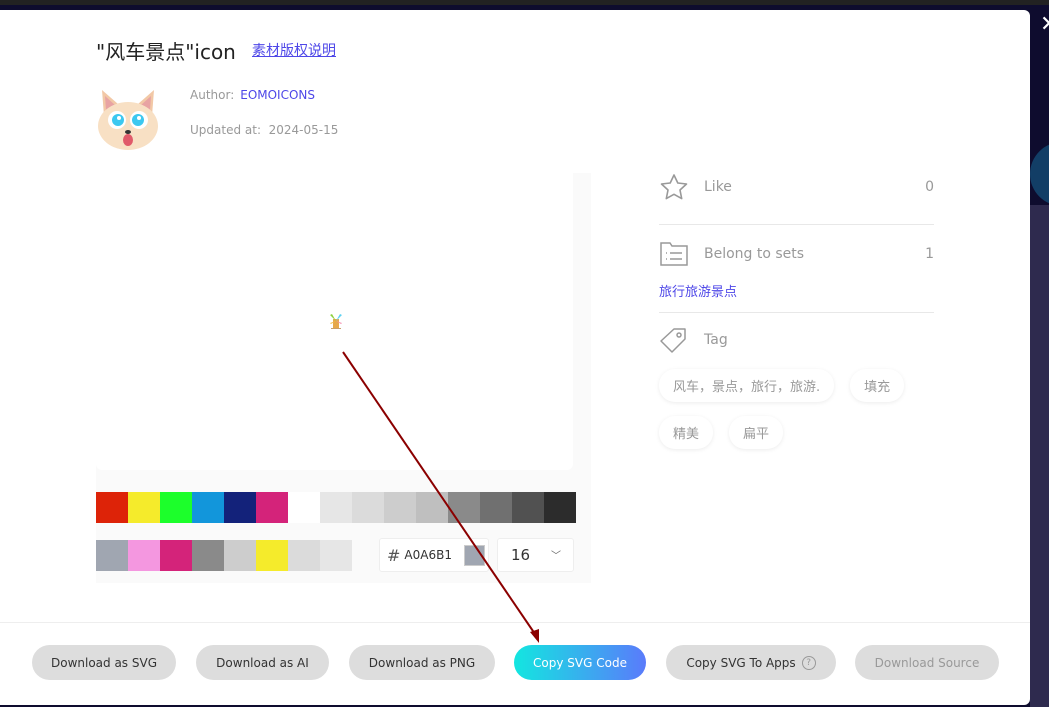 The image size is (1049, 707). I want to click on color-hex-input: # A0A6B1, so click(434, 555).